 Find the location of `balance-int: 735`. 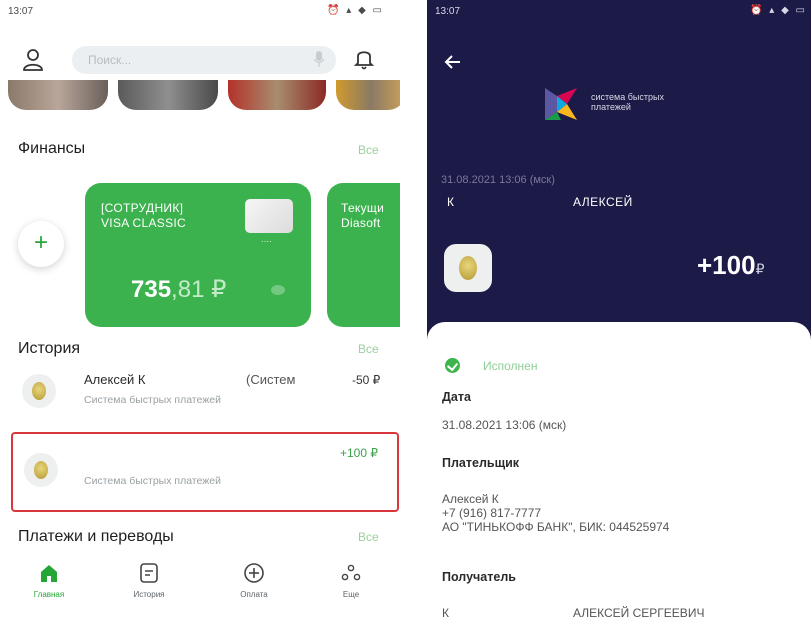

balance-int: 735 is located at coordinates (151, 289).